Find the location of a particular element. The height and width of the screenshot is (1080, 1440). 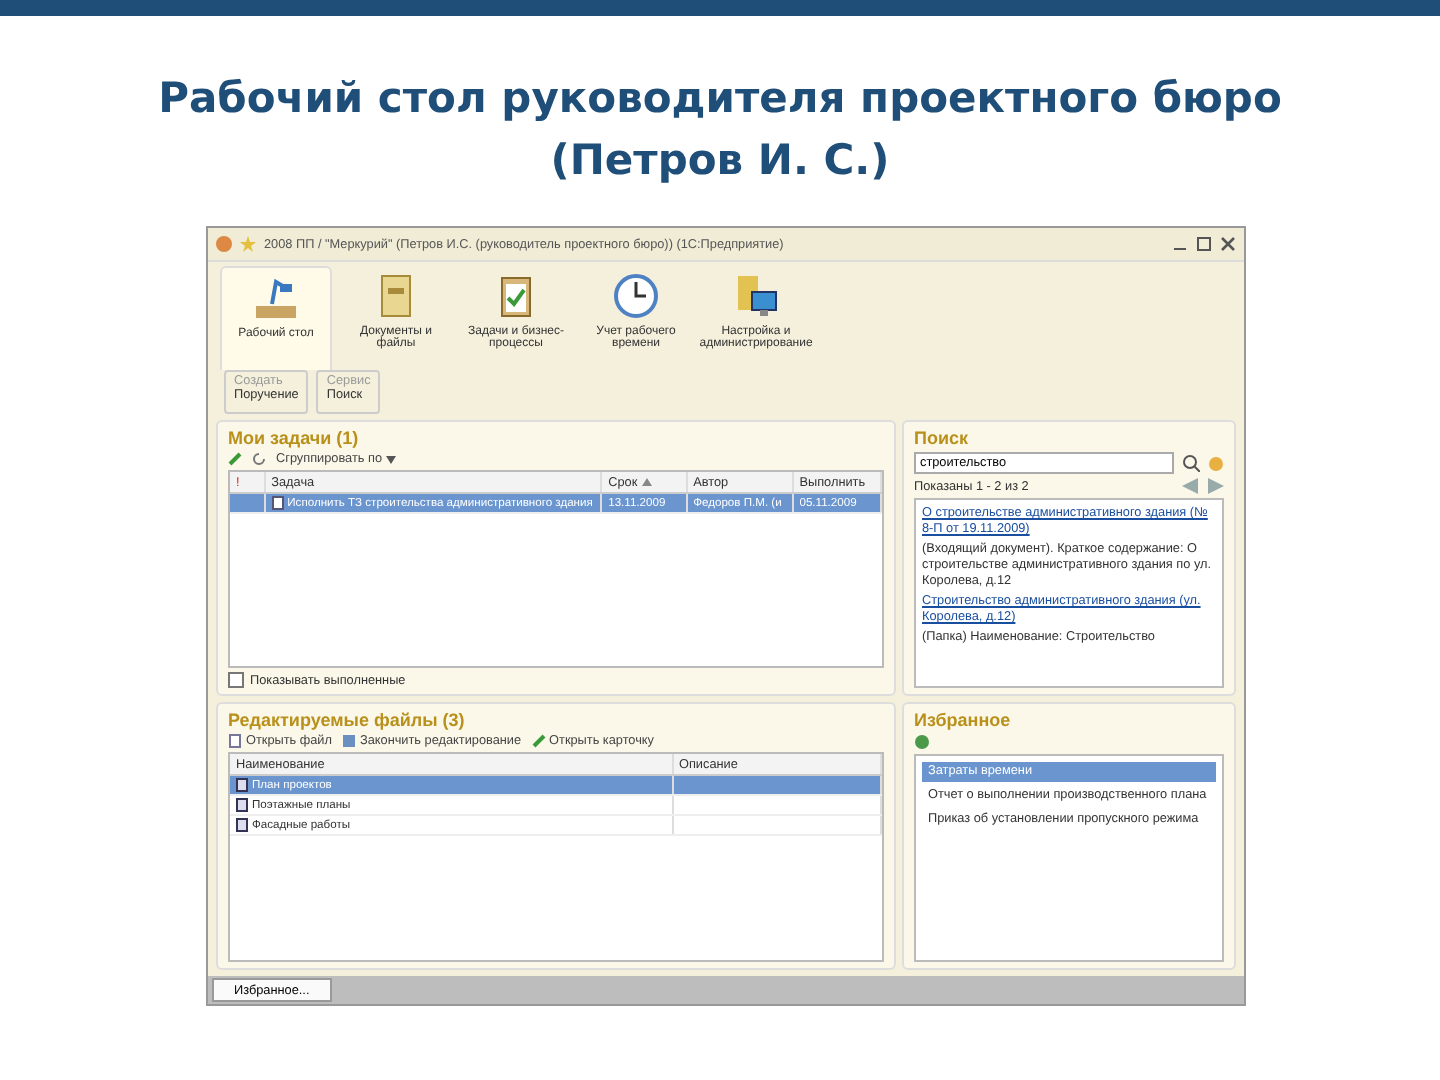

slide-title: (Петров И. С.) is located at coordinates (720, 161).